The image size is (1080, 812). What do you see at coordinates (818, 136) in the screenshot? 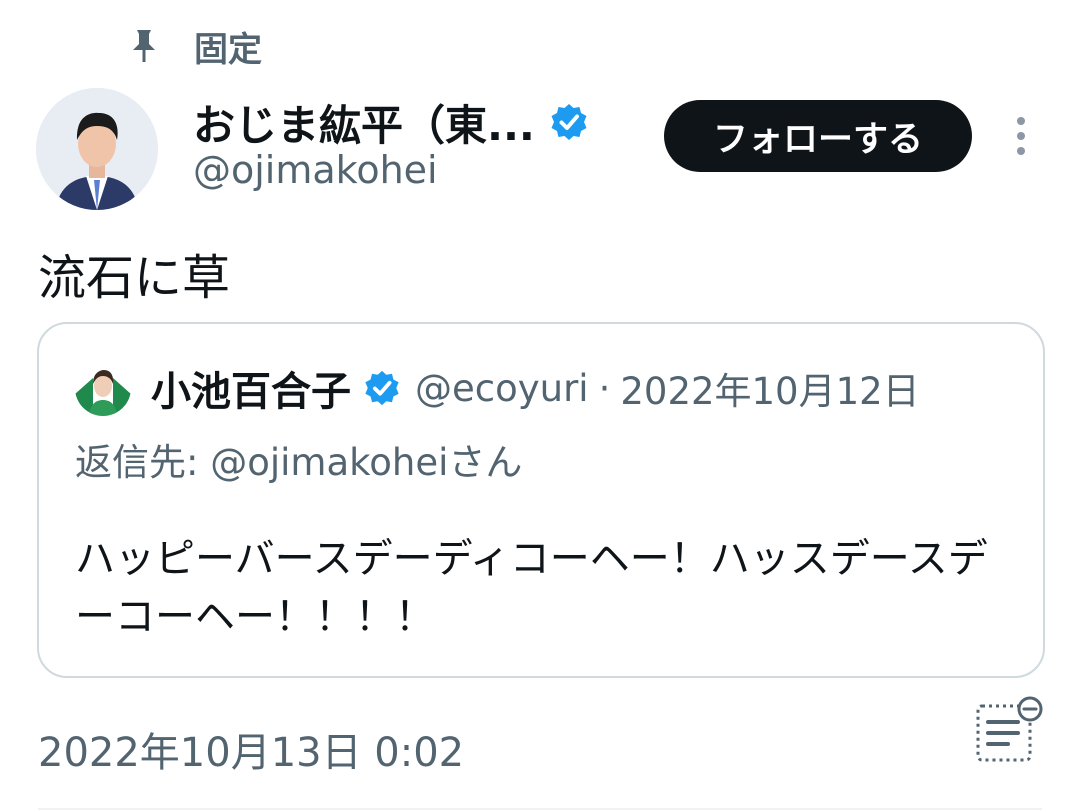
I see `follow-button: フォローする` at bounding box center [818, 136].